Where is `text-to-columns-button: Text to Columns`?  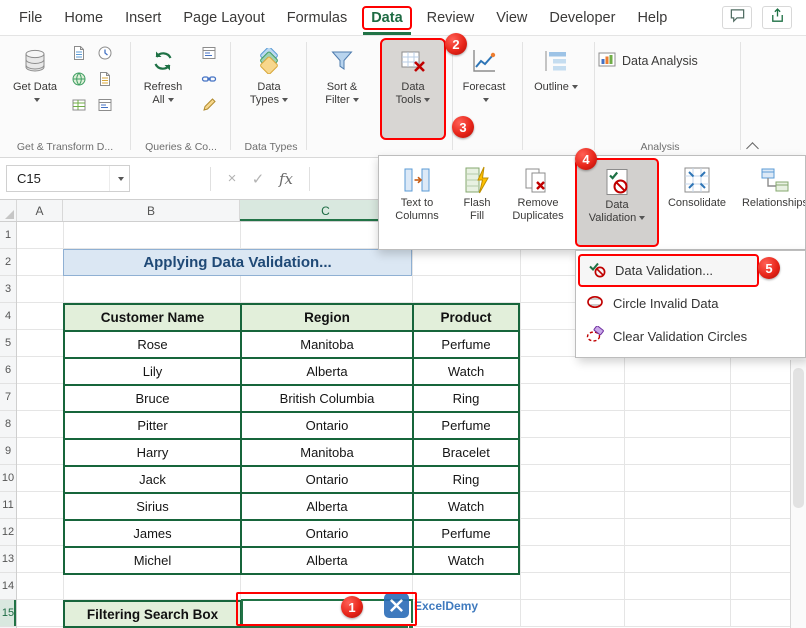 text-to-columns-button: Text to Columns is located at coordinates (417, 202).